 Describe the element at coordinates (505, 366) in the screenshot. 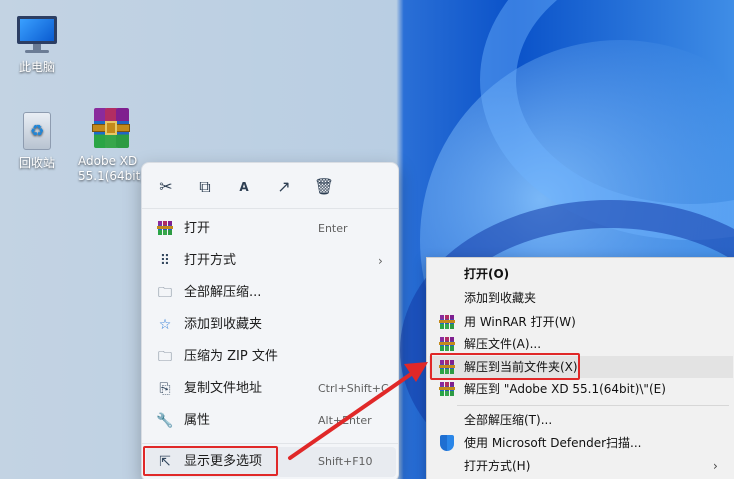

I see `highlight-box-extract-here` at that location.